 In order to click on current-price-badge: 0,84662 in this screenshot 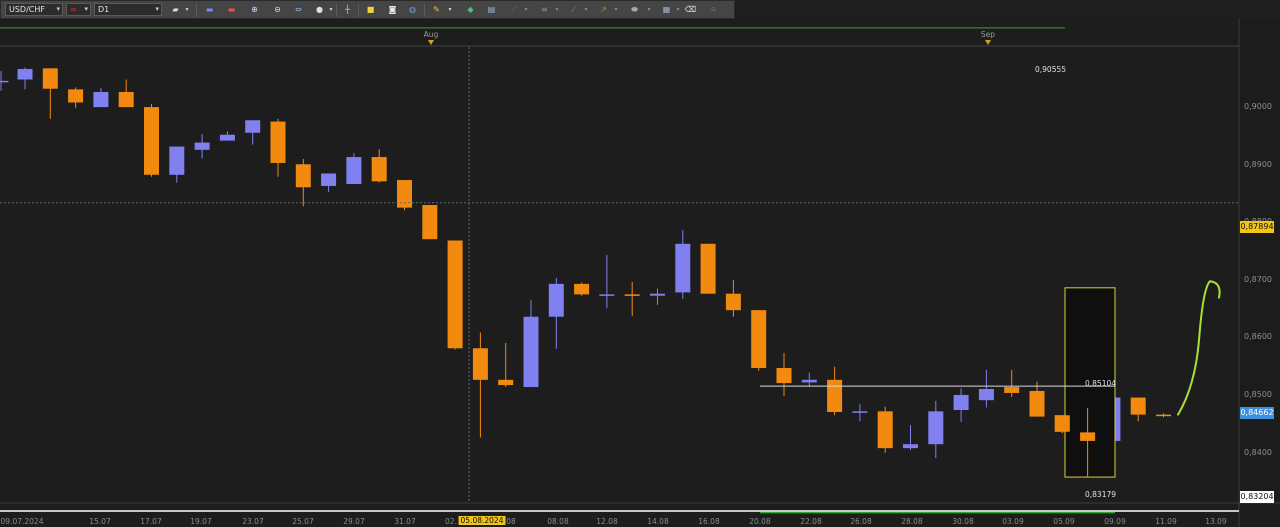, I will do `click(1257, 413)`.